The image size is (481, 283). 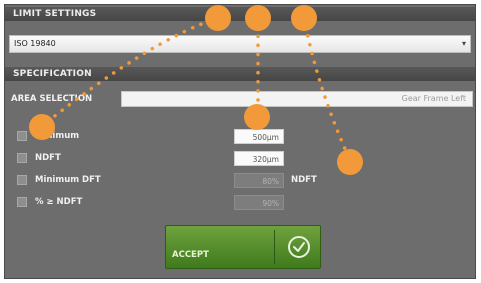 I want to click on callout-marker-unit, so click(x=350, y=162).